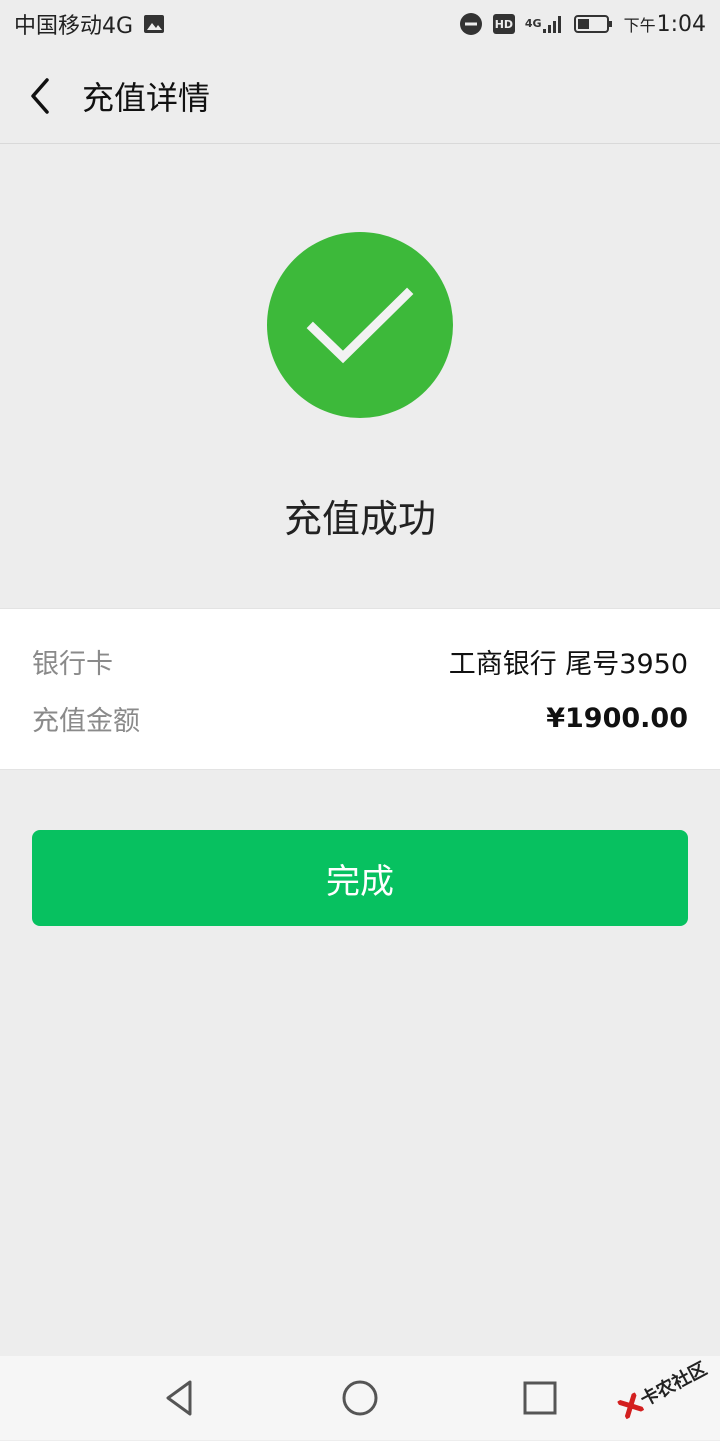  Describe the element at coordinates (681, 24) in the screenshot. I see `time-value: 1:04` at that location.